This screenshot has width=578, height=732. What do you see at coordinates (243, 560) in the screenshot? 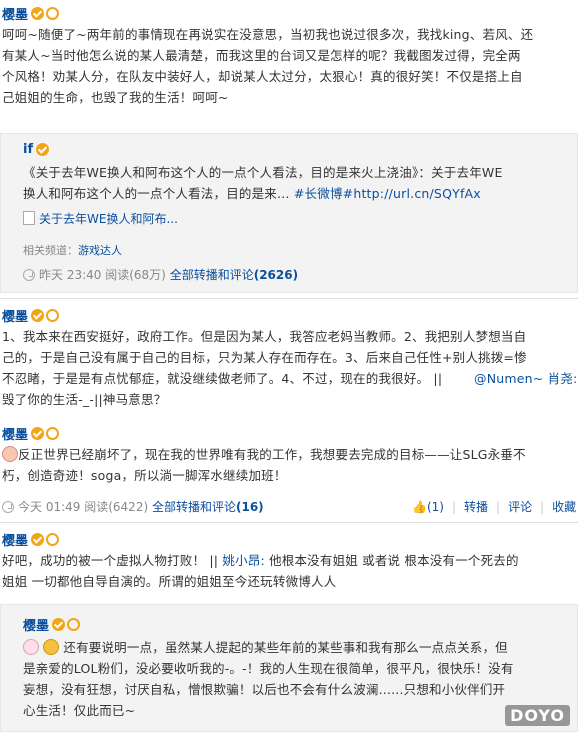
I see `mention-link: 姚小昂:` at bounding box center [243, 560].